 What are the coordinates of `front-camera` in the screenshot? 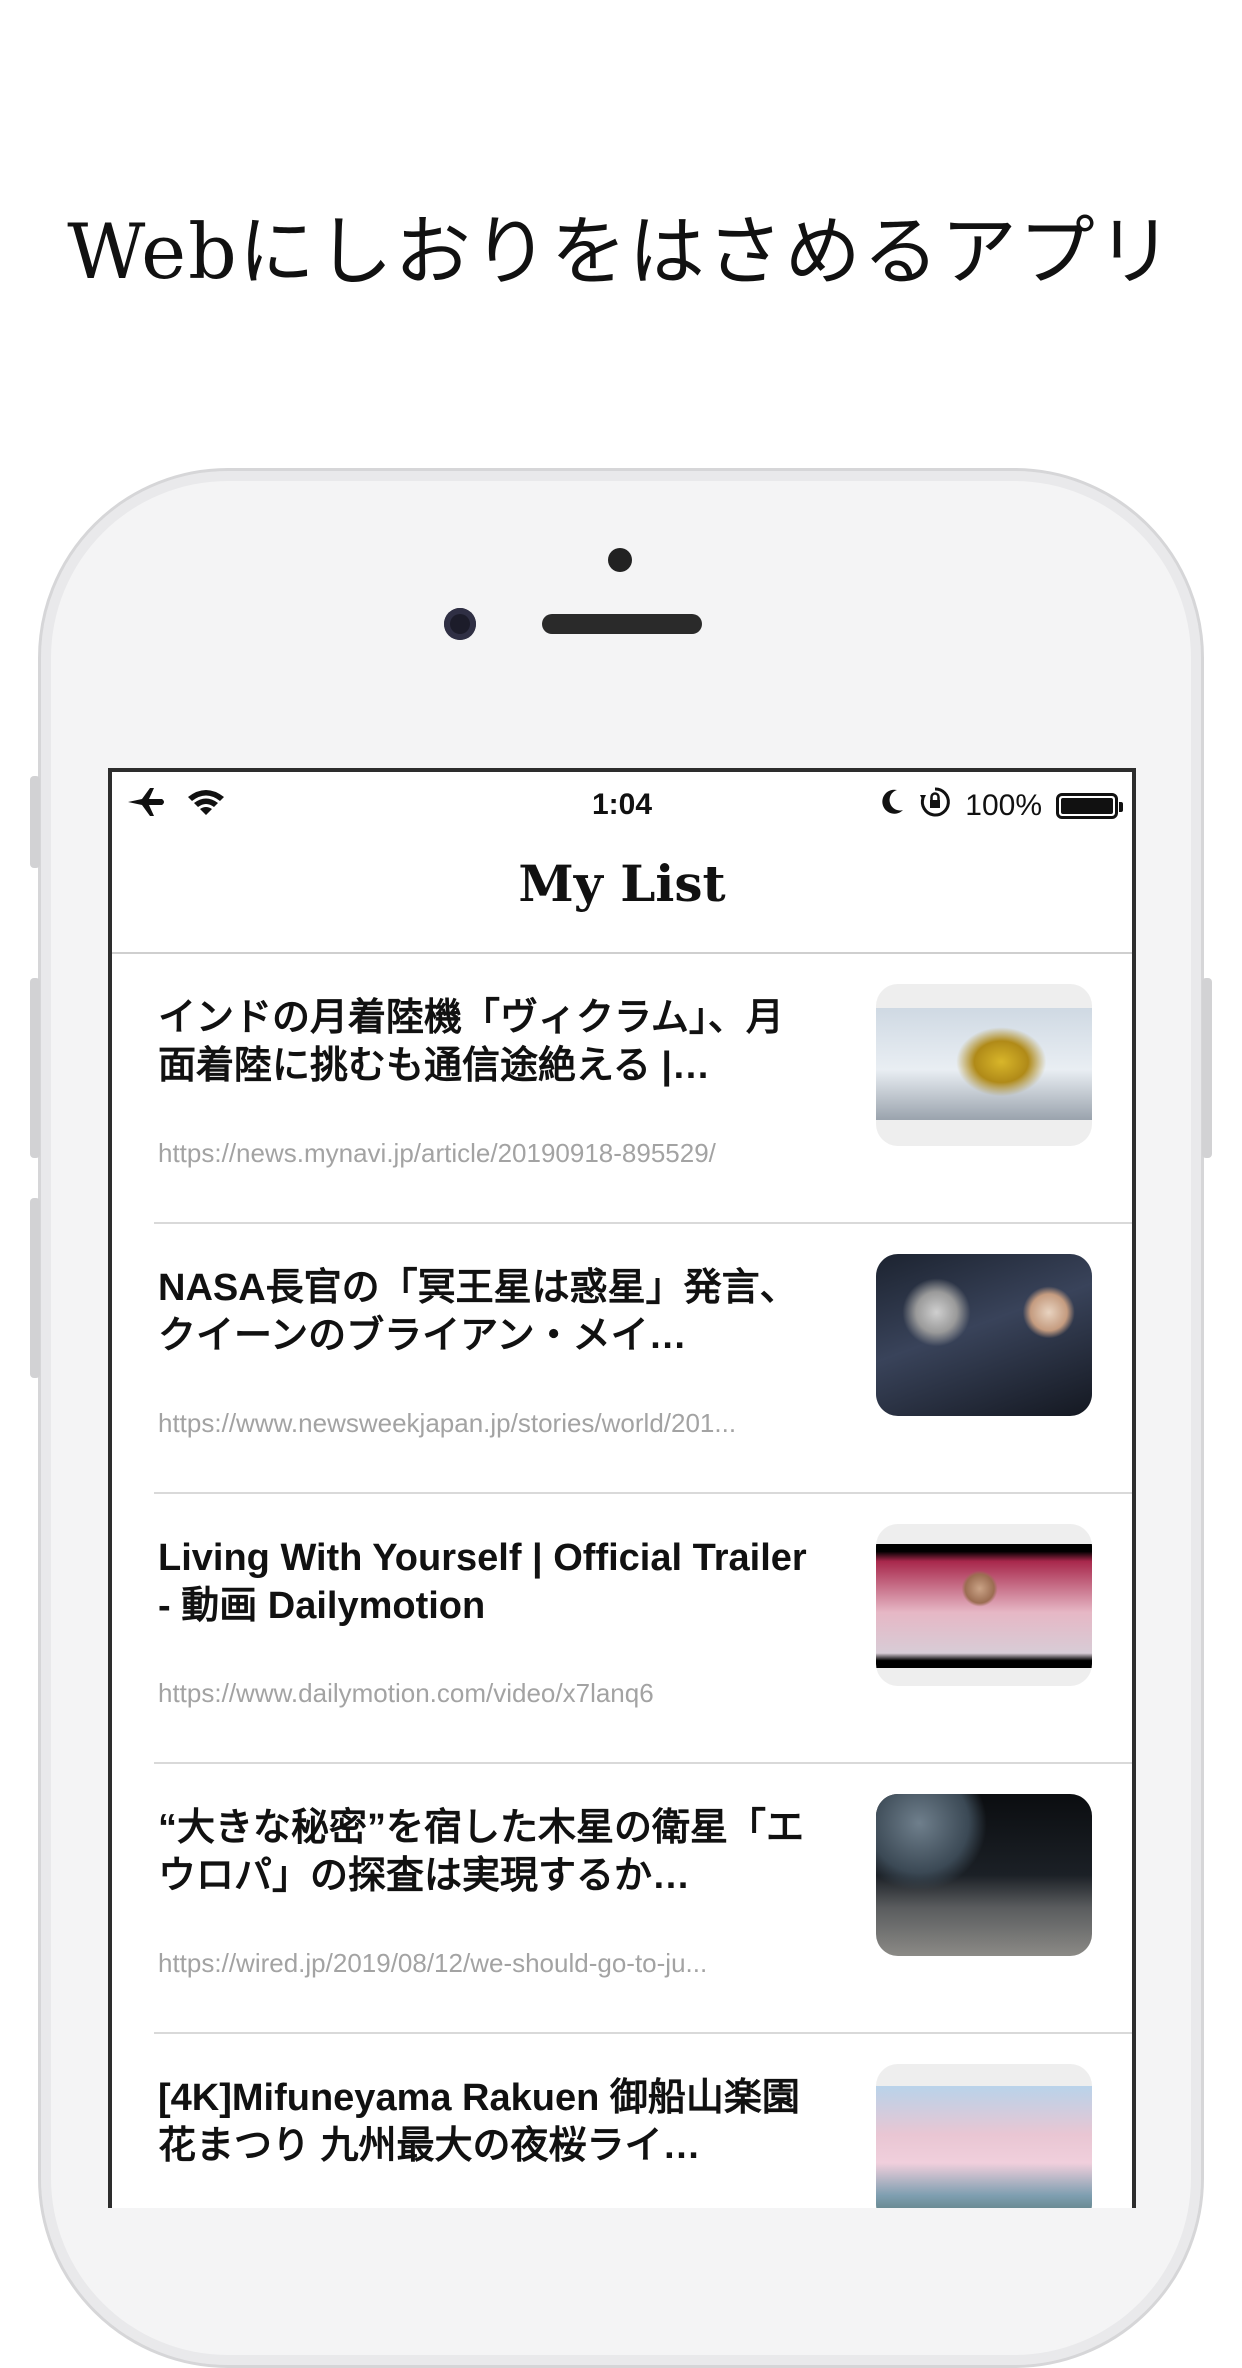 It's located at (460, 624).